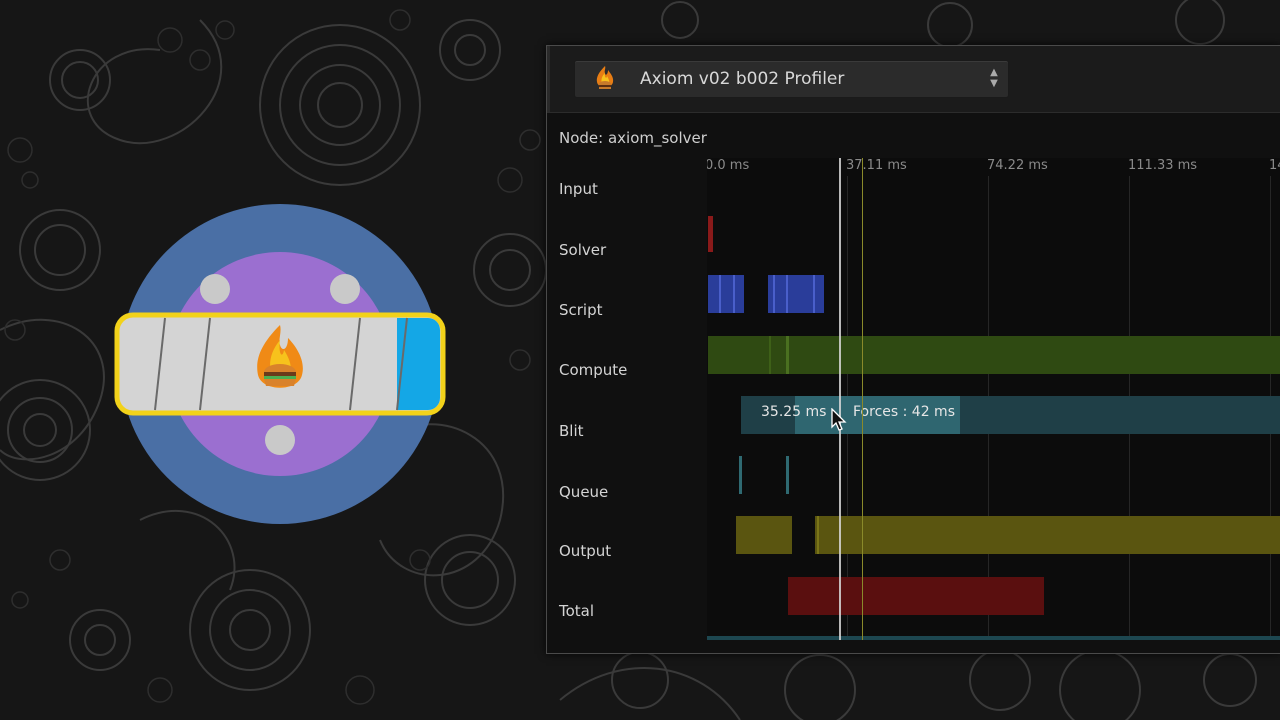 This screenshot has width=1280, height=720. Describe the element at coordinates (876, 165) in the screenshot. I see `tick-label: 37.11 ms` at that location.